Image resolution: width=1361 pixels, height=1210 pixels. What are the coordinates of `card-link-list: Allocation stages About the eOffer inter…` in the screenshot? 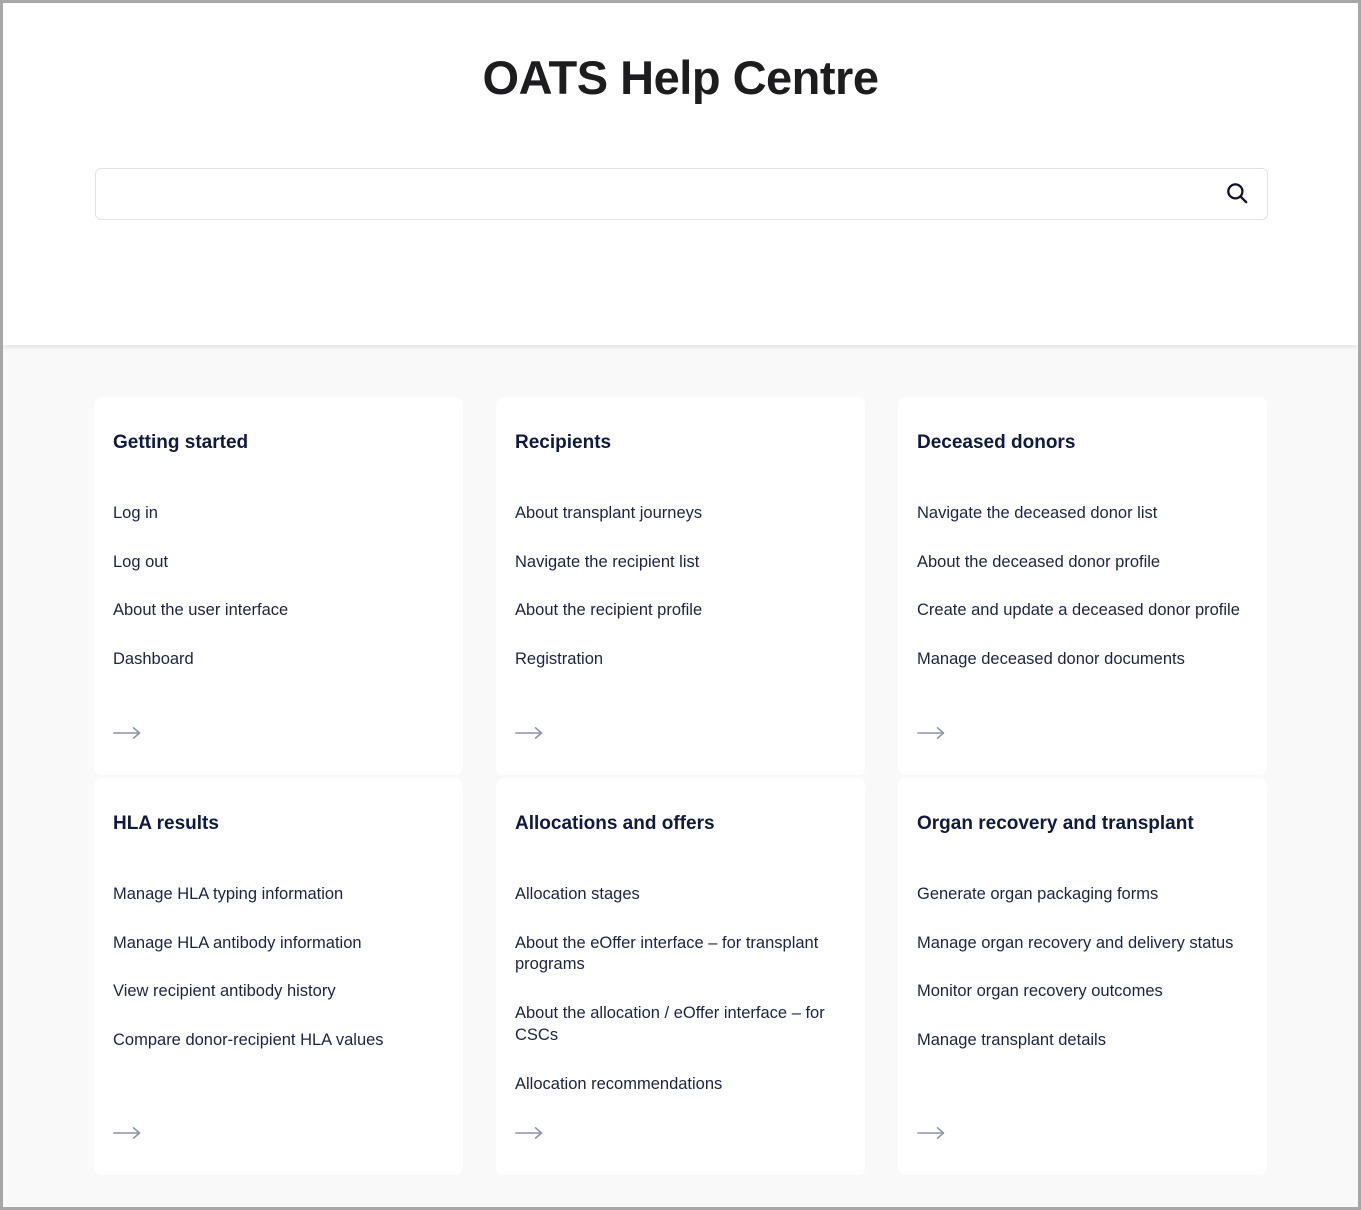 It's located at (677, 990).